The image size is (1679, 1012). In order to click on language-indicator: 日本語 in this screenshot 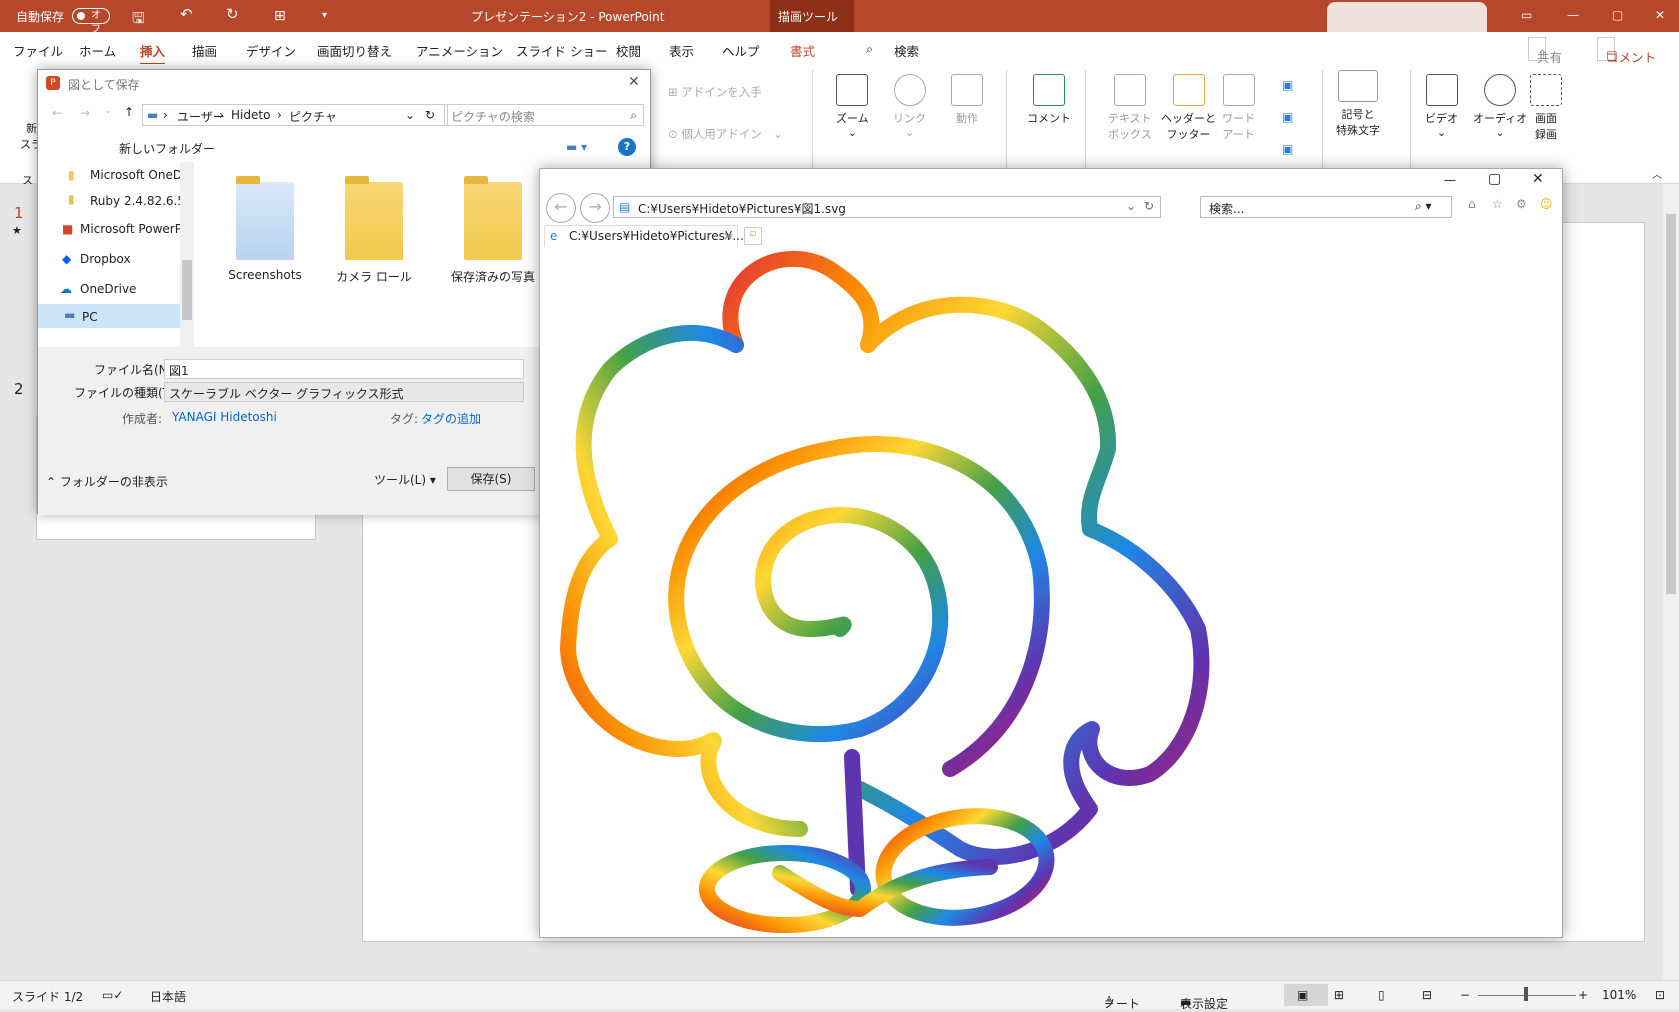, I will do `click(168, 996)`.